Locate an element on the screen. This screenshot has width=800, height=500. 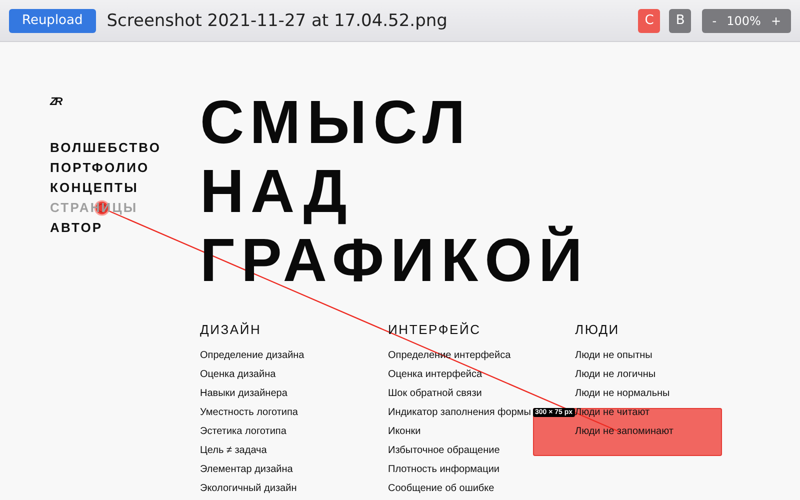
topic-link: Навыки дизайнера is located at coordinates (244, 393).